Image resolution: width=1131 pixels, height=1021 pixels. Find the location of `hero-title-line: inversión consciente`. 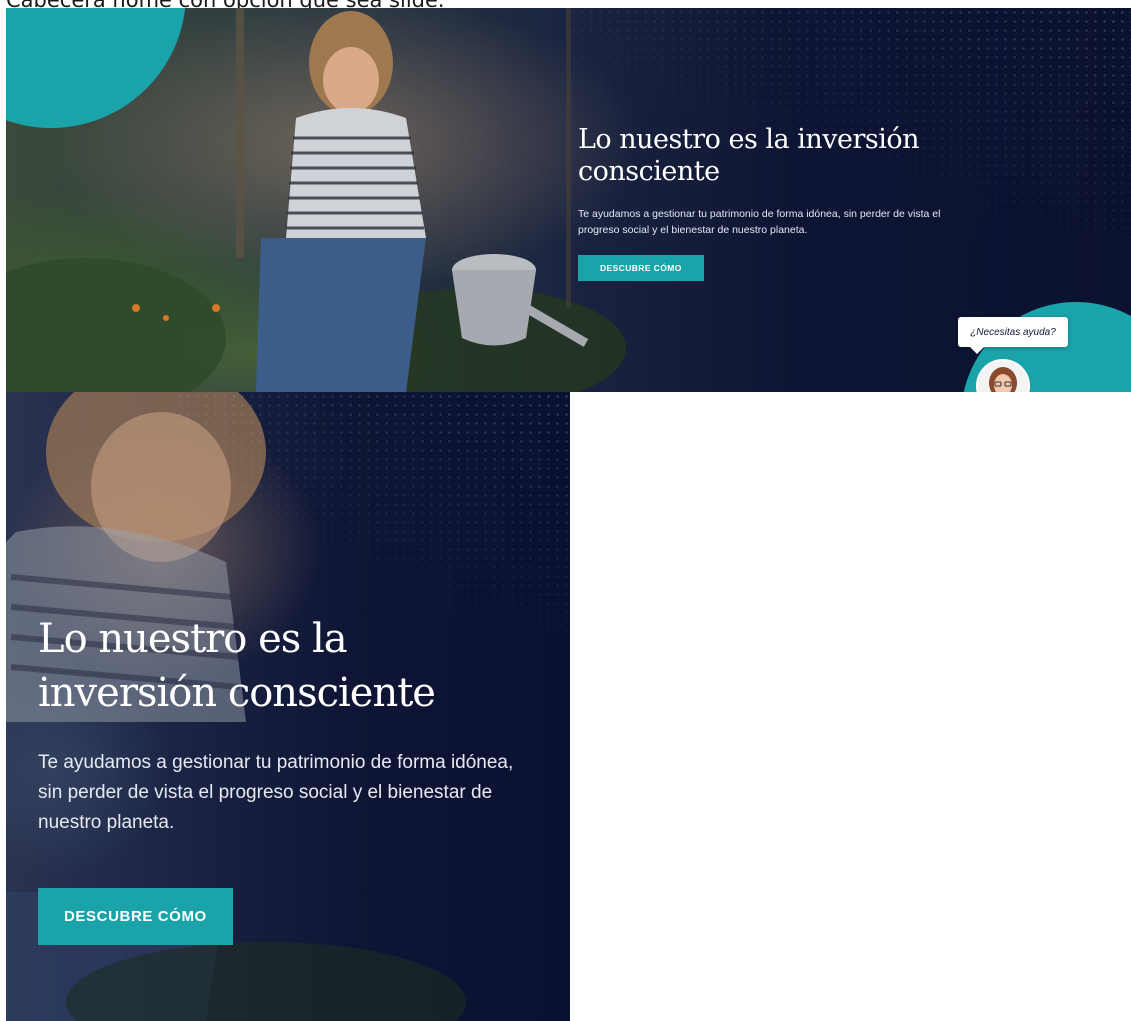

hero-title-line: inversión consciente is located at coordinates (237, 693).